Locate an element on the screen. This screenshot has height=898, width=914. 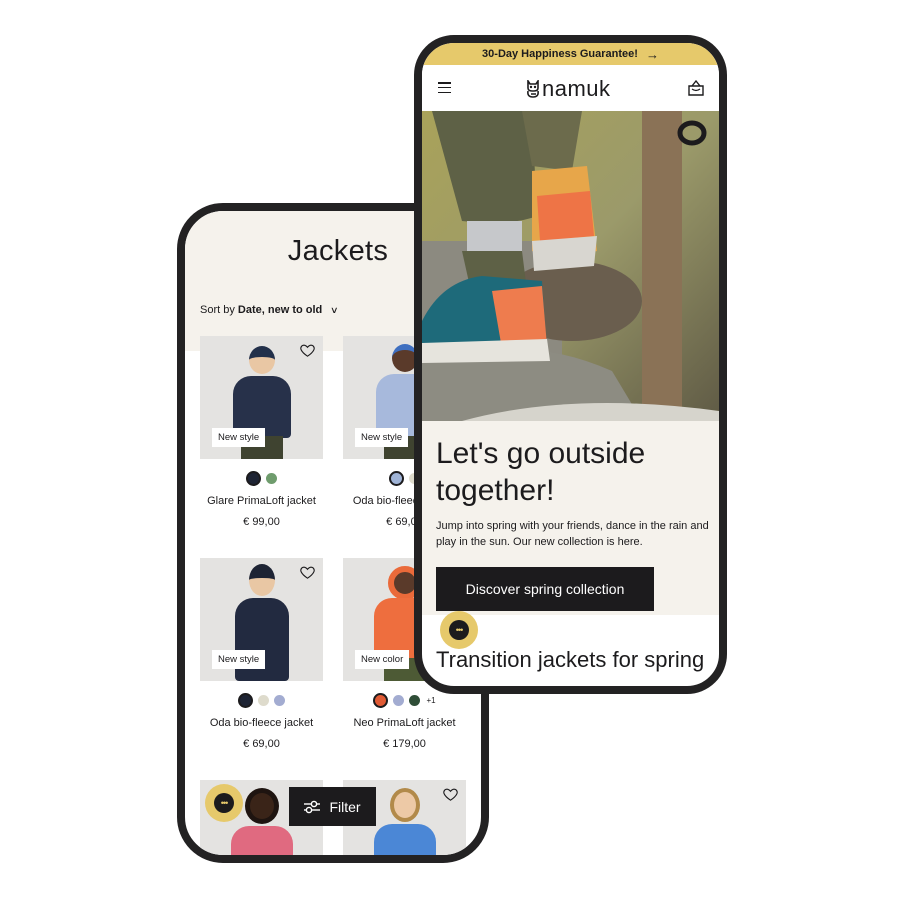
header-nav: namuk is located at coordinates (570, 88).